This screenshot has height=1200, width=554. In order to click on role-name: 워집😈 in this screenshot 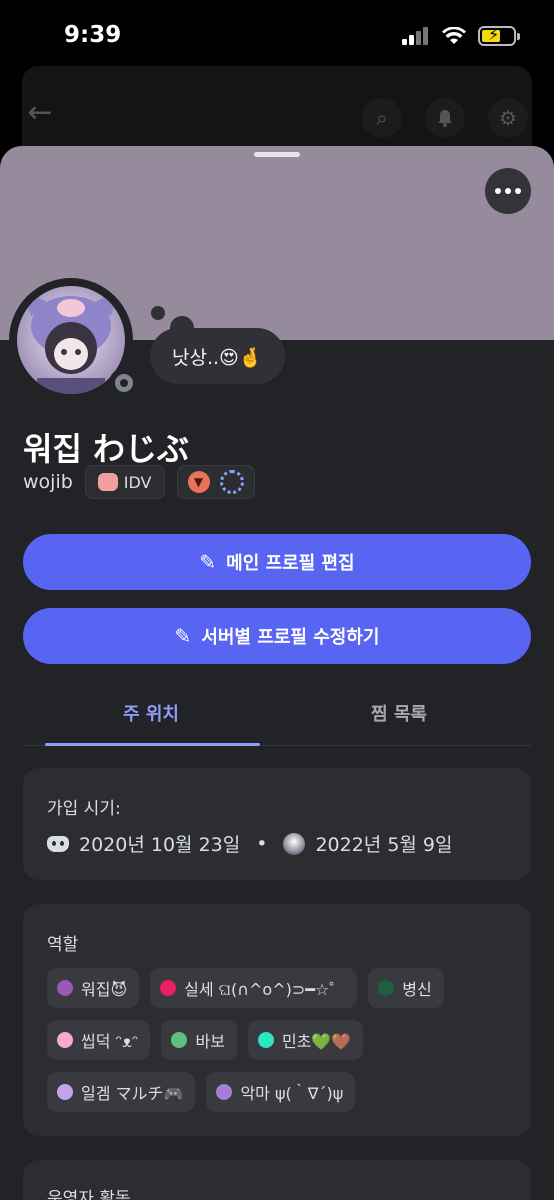, I will do `click(104, 989)`.